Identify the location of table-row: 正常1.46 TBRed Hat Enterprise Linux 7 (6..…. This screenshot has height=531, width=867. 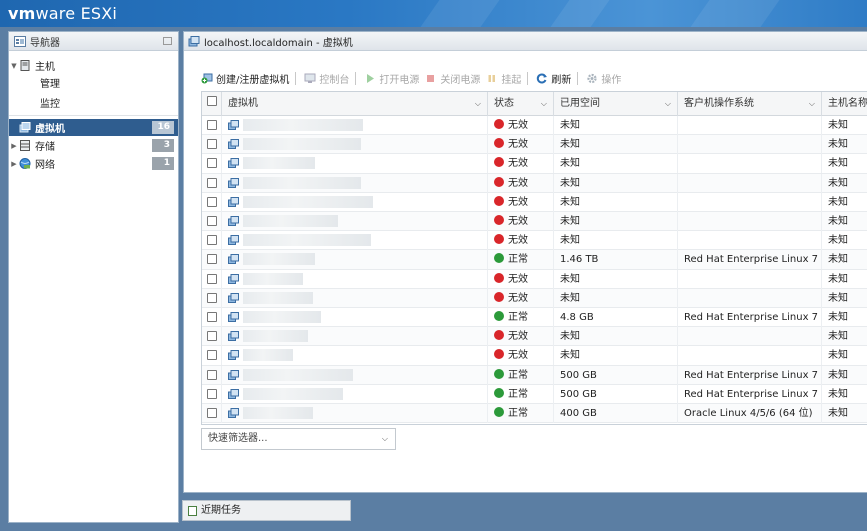
(534, 260).